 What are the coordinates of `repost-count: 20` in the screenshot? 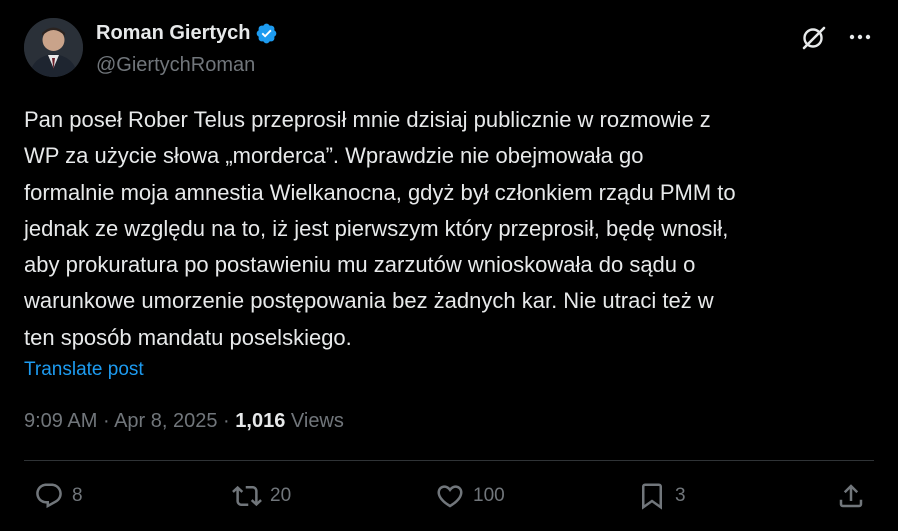 It's located at (281, 495).